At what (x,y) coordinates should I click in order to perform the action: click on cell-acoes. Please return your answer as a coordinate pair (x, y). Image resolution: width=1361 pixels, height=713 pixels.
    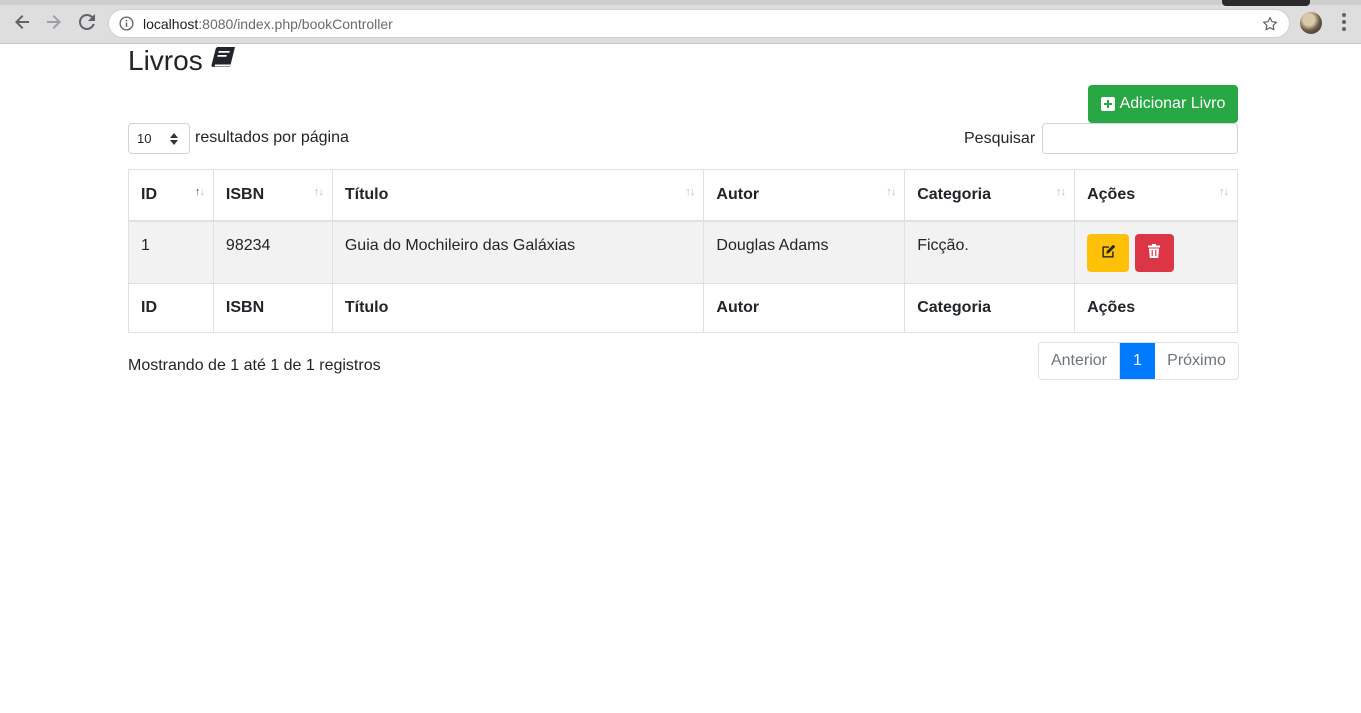
    Looking at the image, I should click on (1156, 252).